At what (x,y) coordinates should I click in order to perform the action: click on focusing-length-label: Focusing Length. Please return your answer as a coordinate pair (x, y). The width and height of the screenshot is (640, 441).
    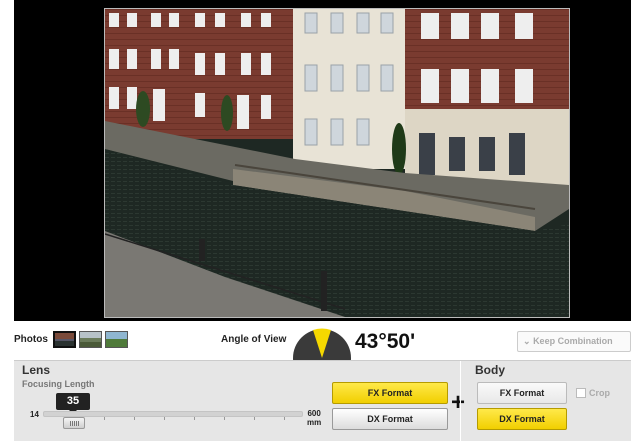
    Looking at the image, I should click on (58, 384).